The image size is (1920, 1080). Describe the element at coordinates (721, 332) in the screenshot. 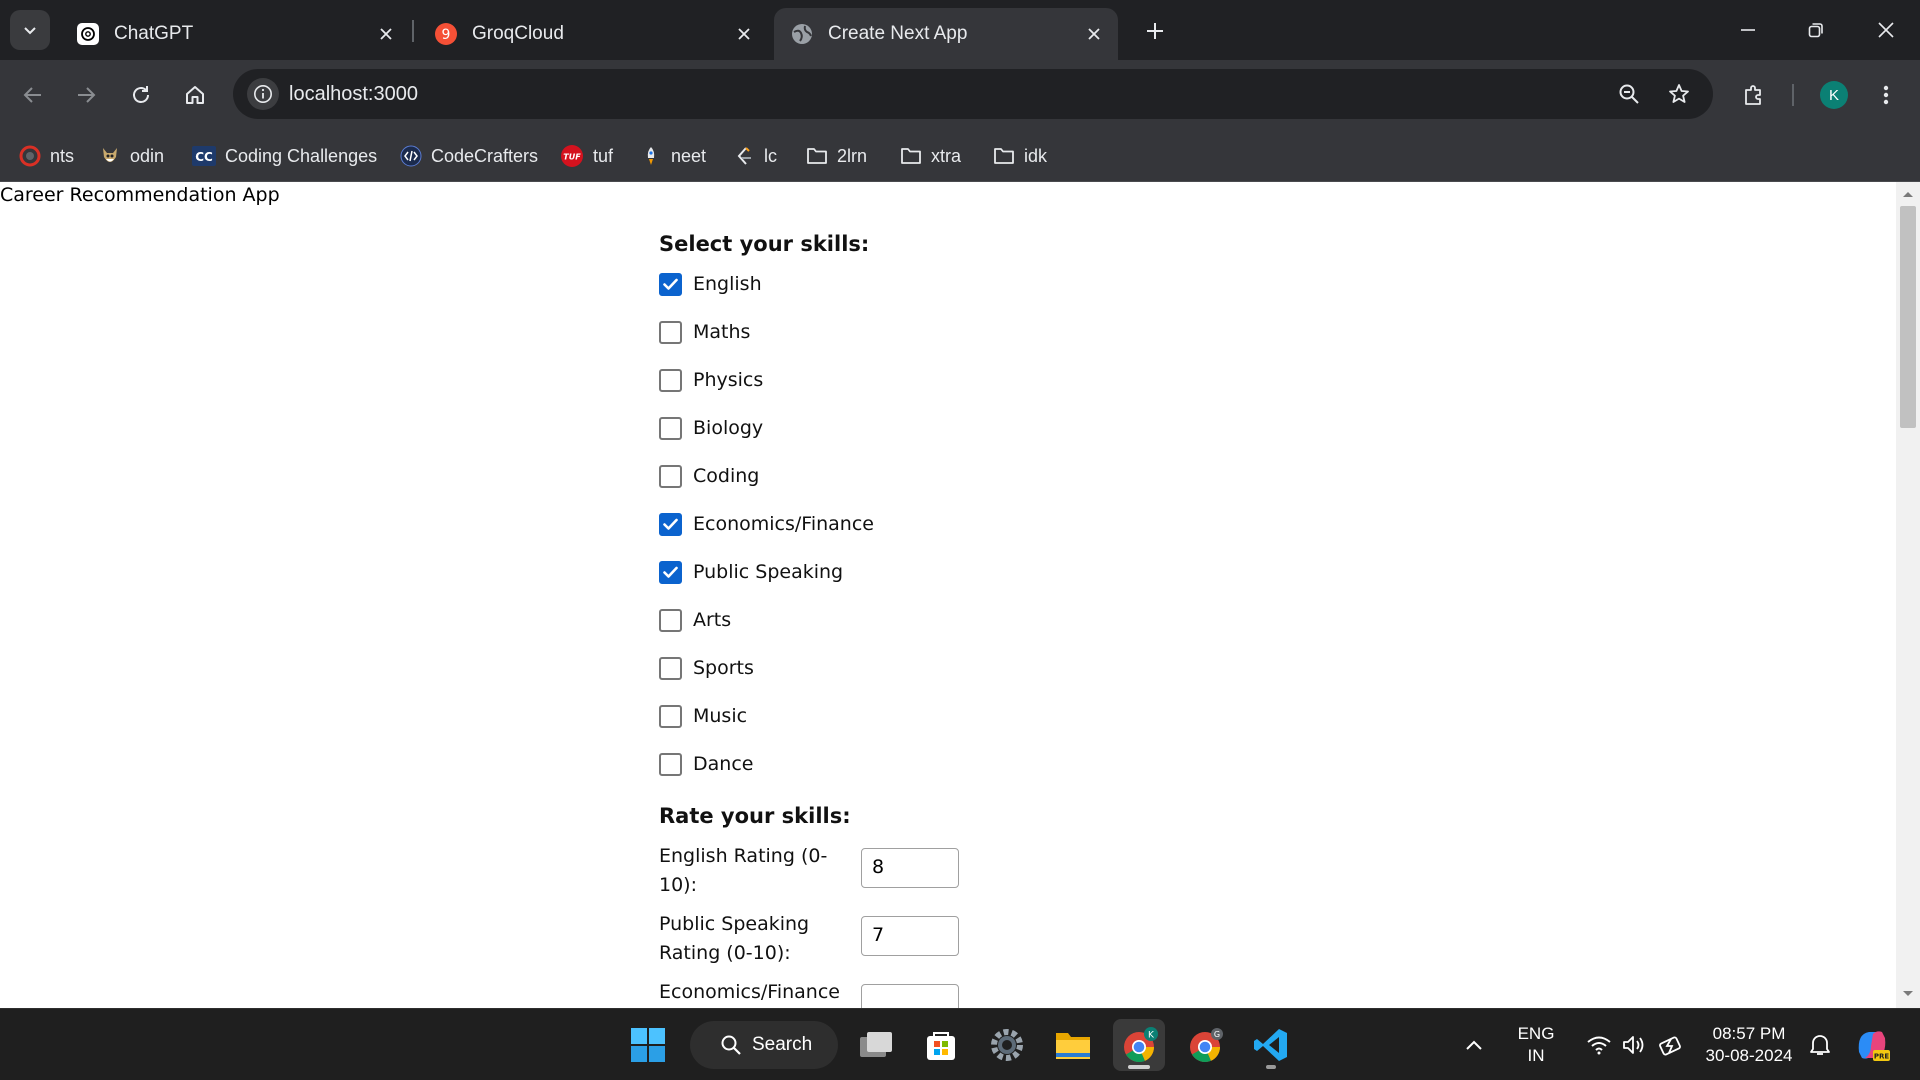

I see `skill-label: Maths` at that location.